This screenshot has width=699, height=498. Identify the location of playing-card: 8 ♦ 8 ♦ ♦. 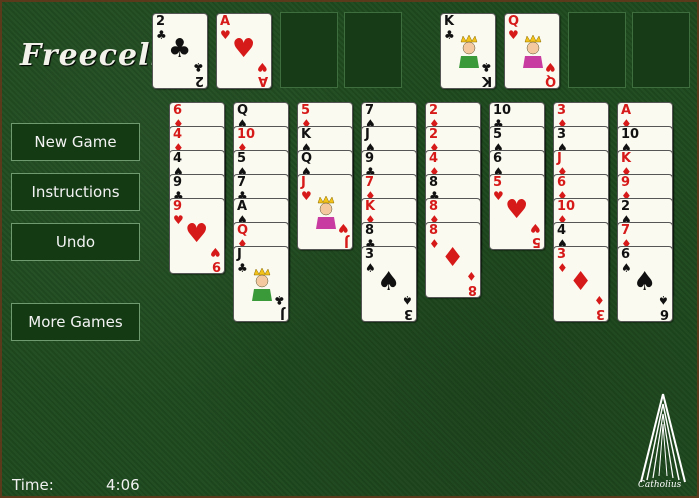
(453, 260).